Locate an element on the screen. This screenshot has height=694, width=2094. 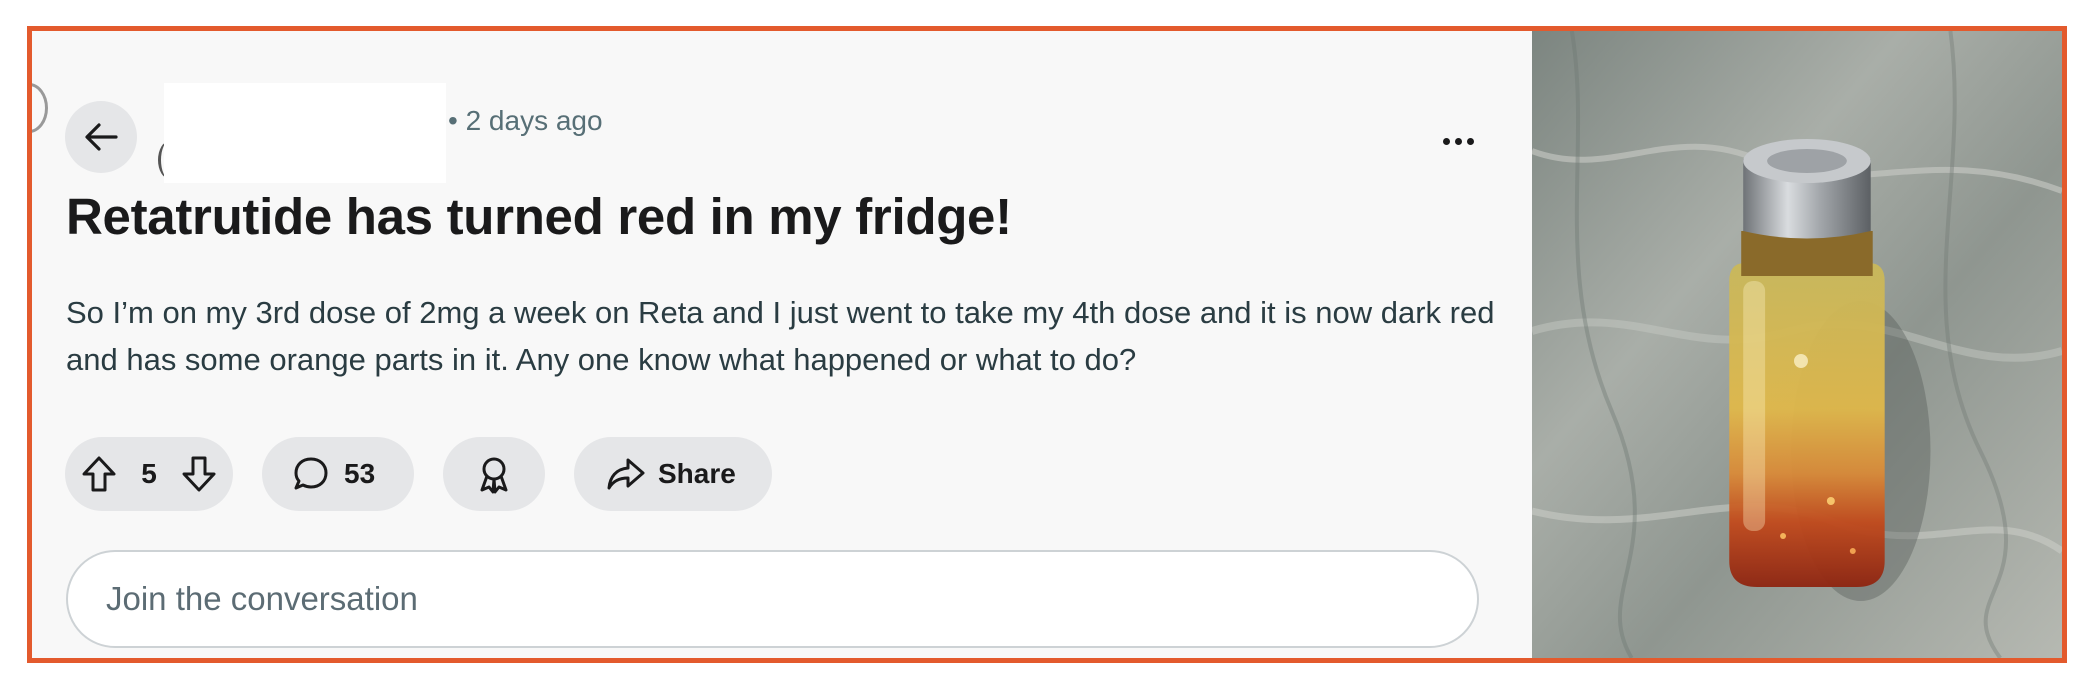
partial-circle-decoration is located at coordinates (40, 108).